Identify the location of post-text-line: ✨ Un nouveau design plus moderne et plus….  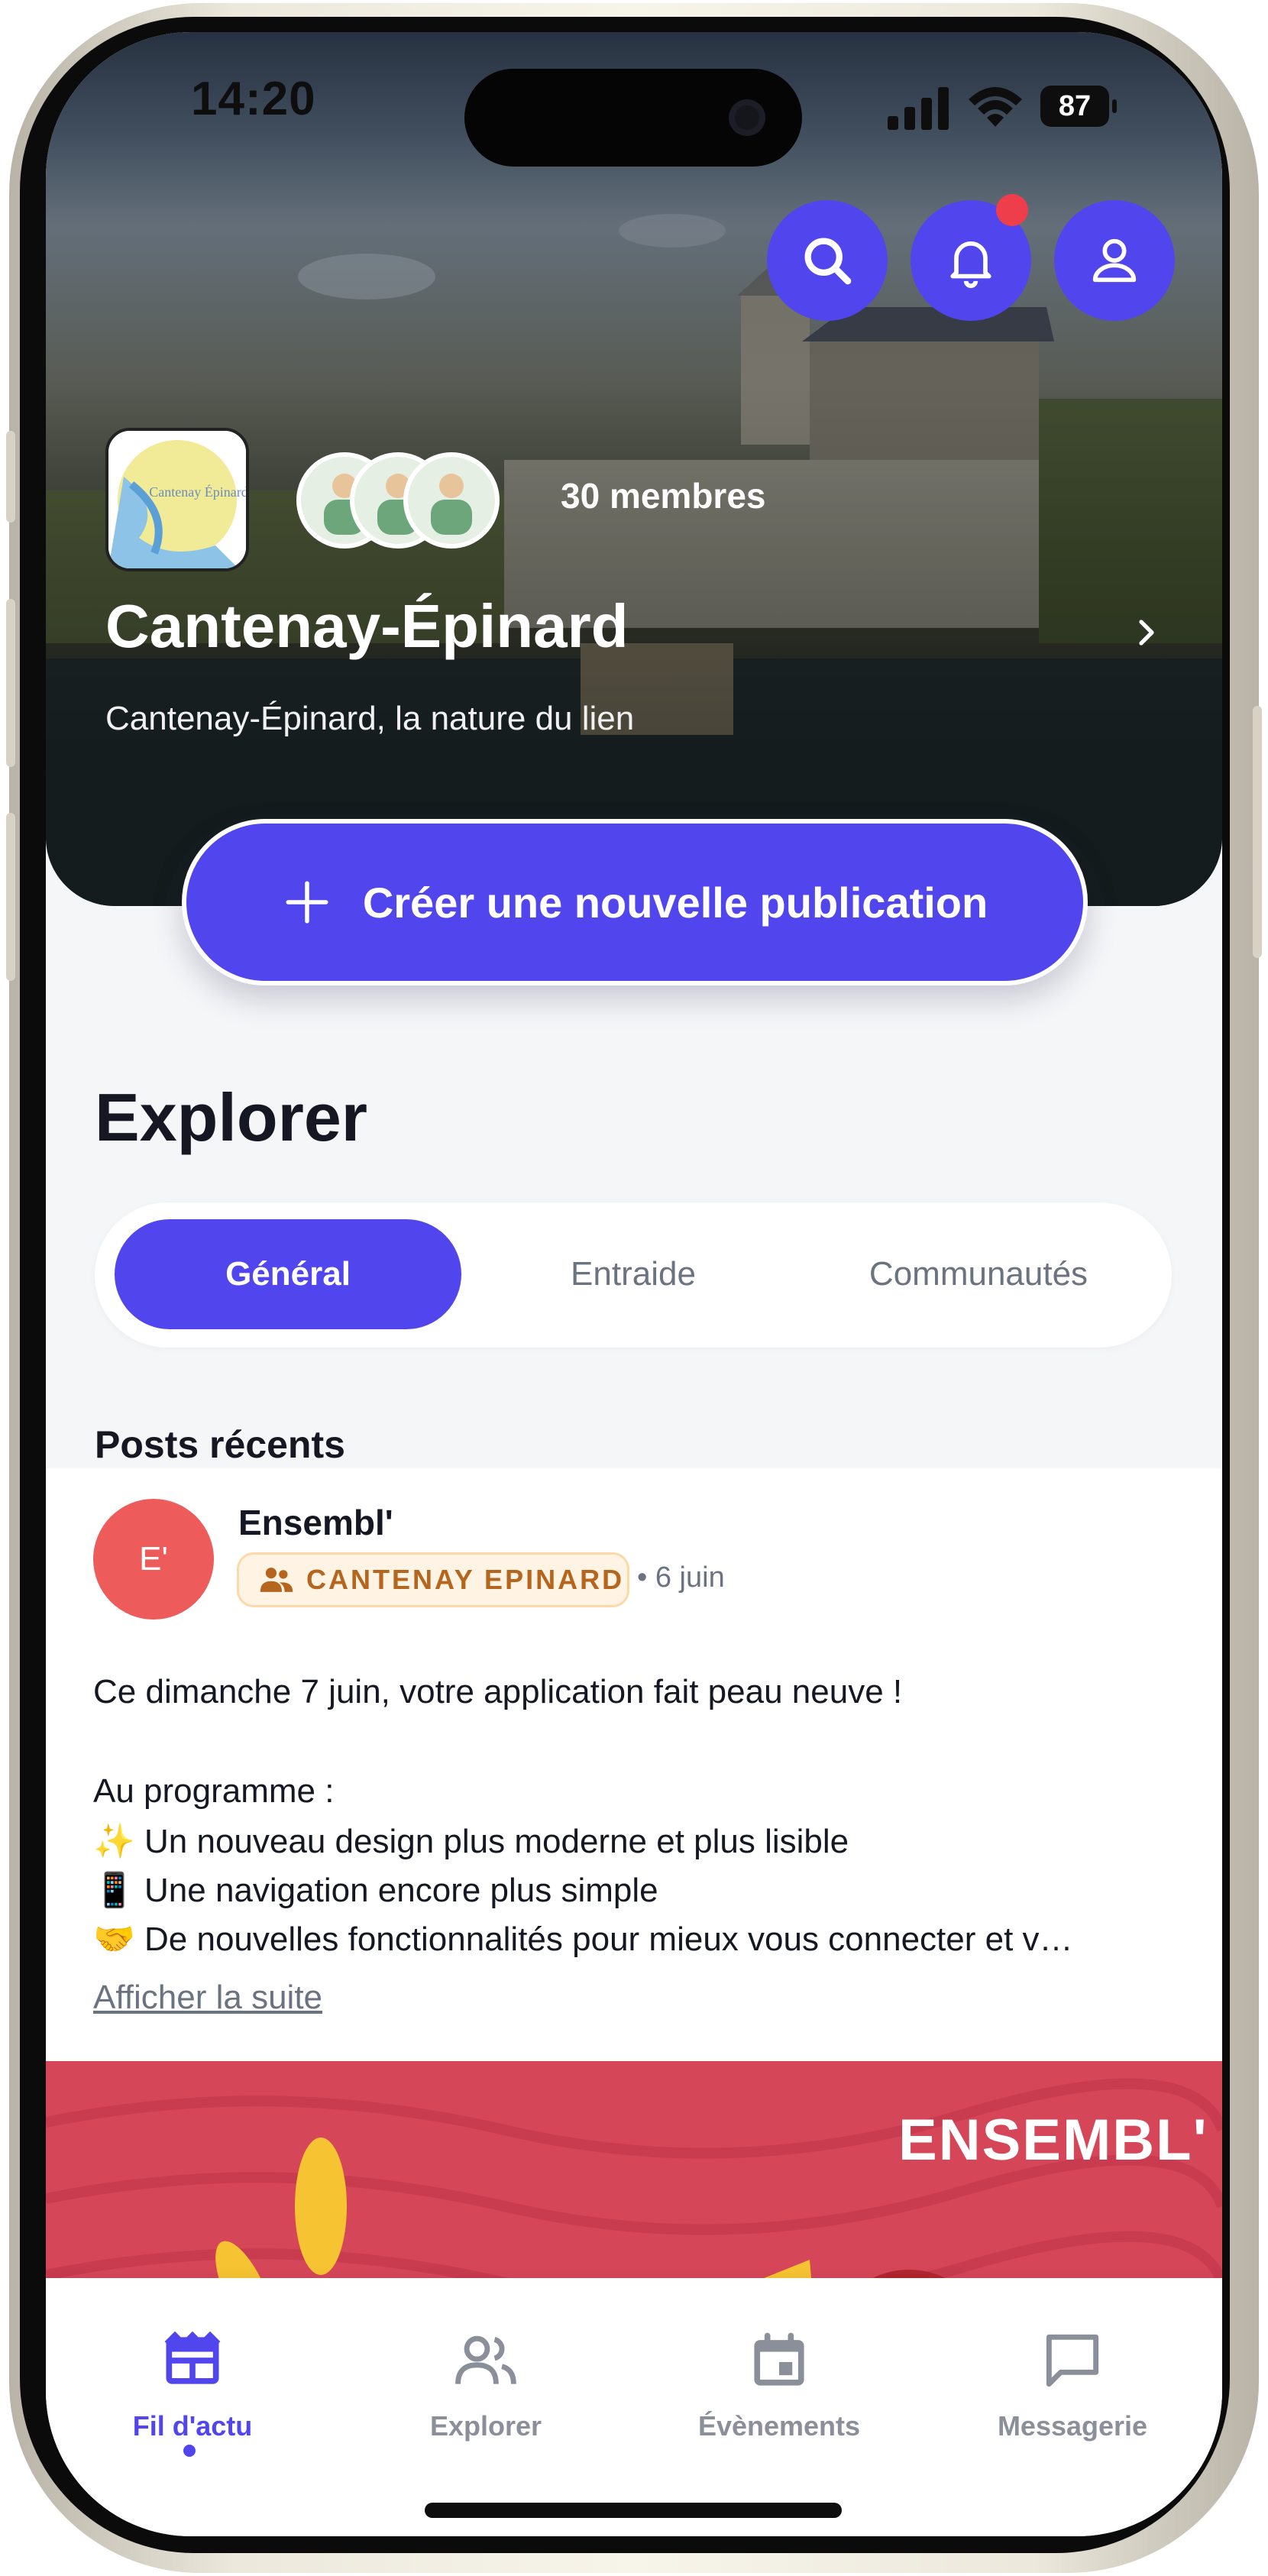
(471, 1841).